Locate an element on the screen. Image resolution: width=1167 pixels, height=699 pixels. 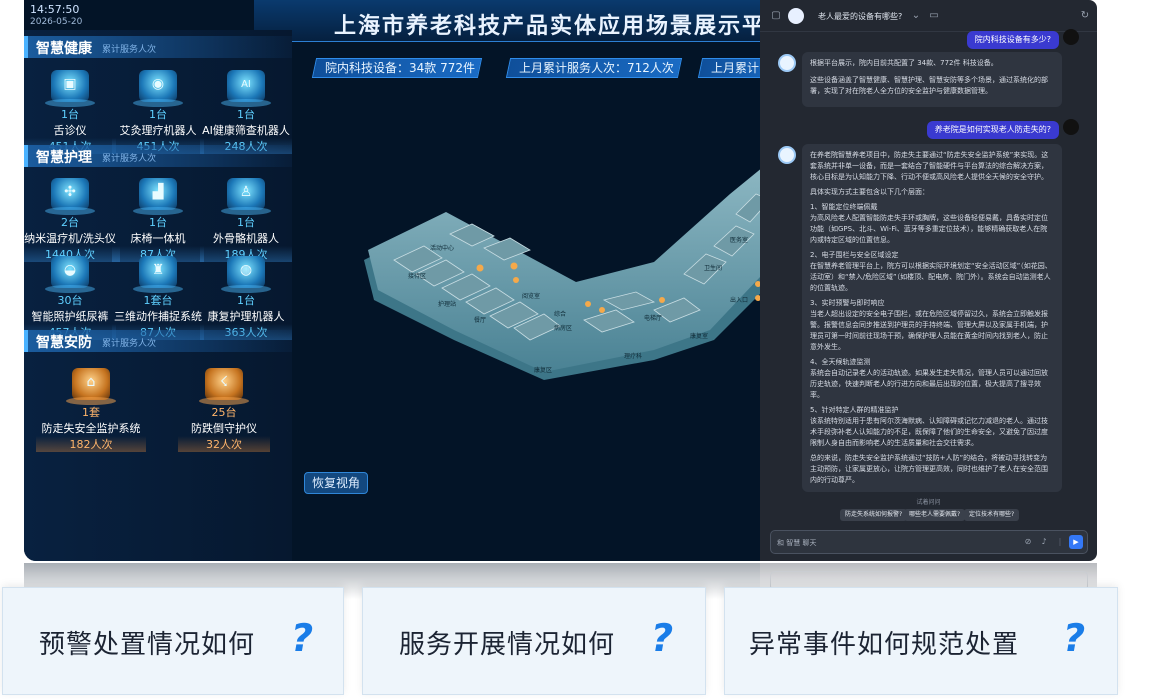
bot-heading: 1、智能定位终端佩戴 is located at coordinates (844, 207).